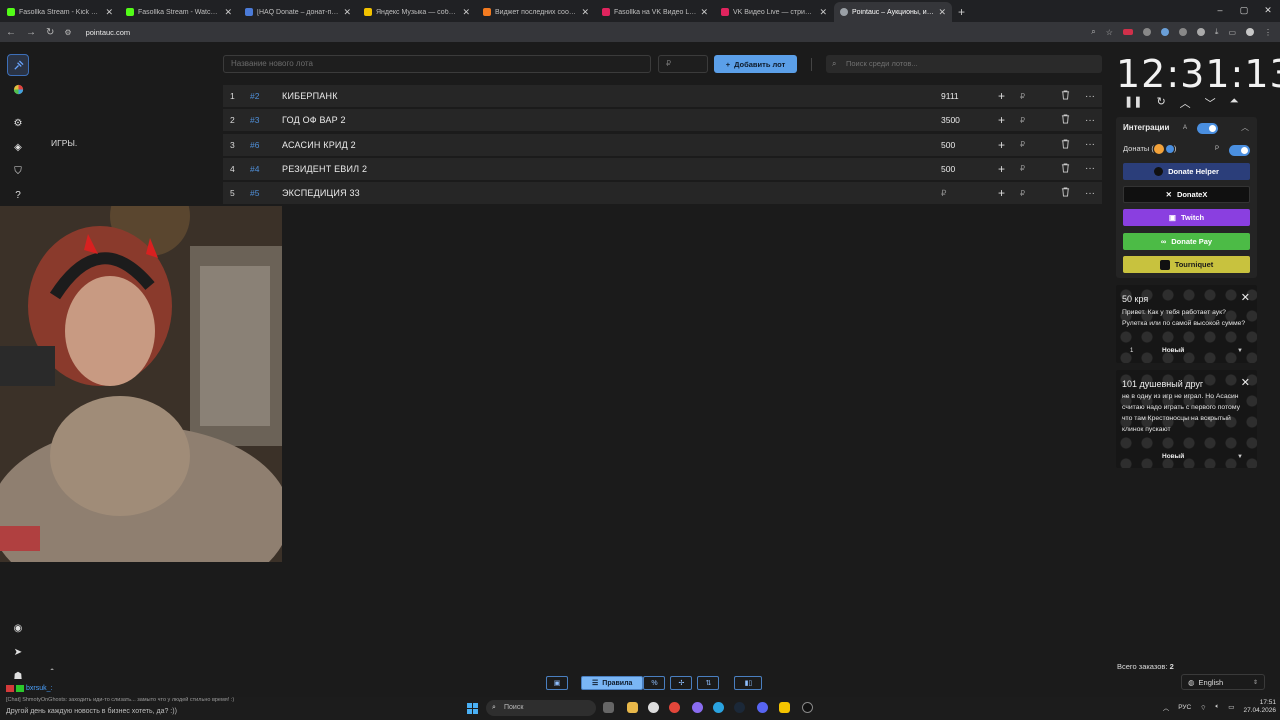 The width and height of the screenshot is (1280, 720). I want to click on delete-all-icon: ▮▯, so click(748, 683).